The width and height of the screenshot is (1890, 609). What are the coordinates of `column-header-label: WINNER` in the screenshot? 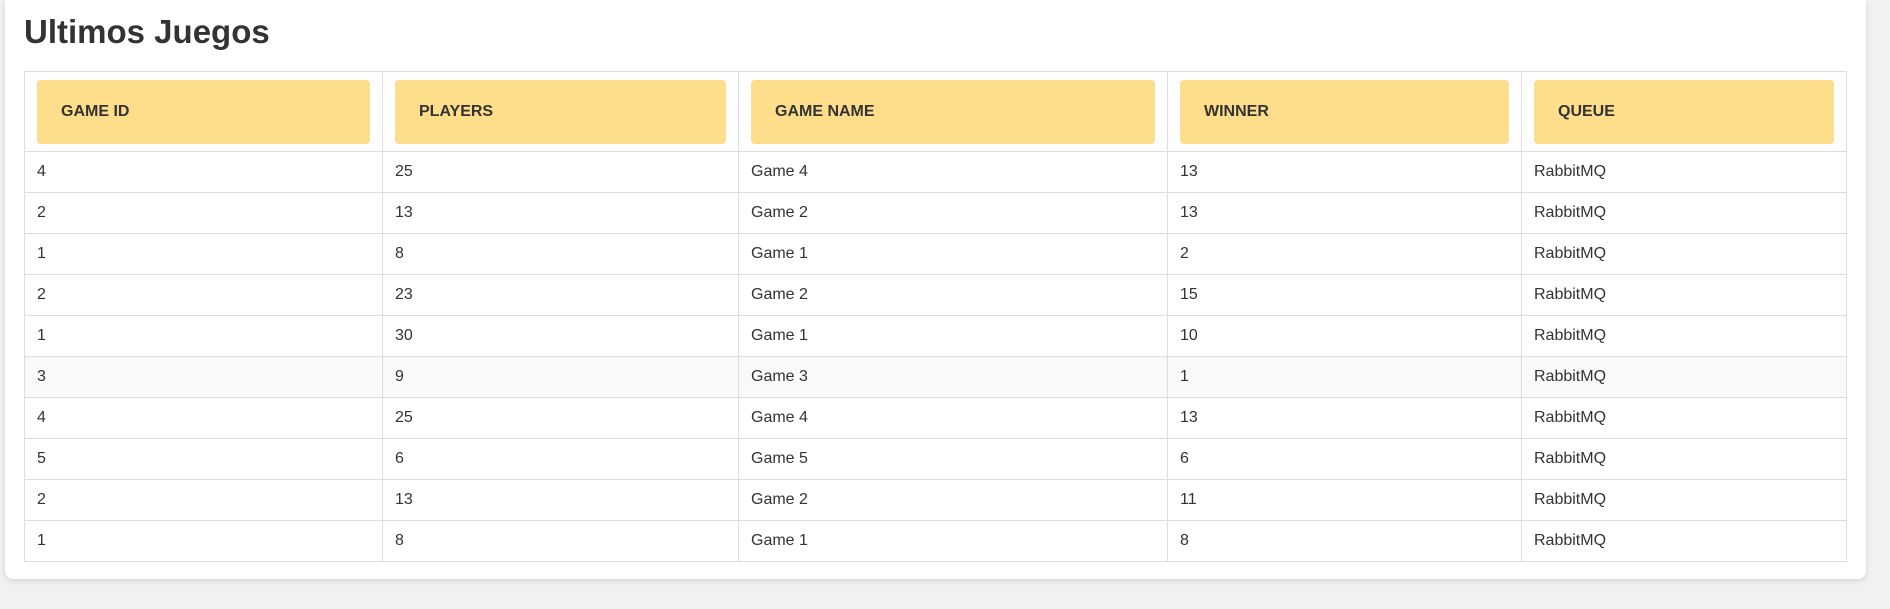 It's located at (1344, 111).